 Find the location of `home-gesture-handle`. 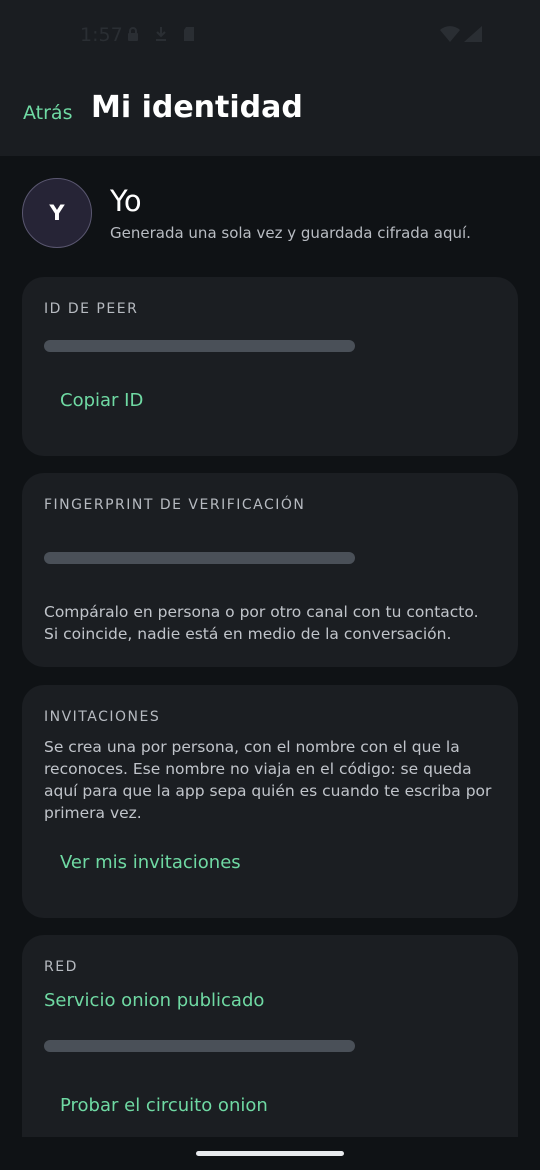

home-gesture-handle is located at coordinates (270, 1153).